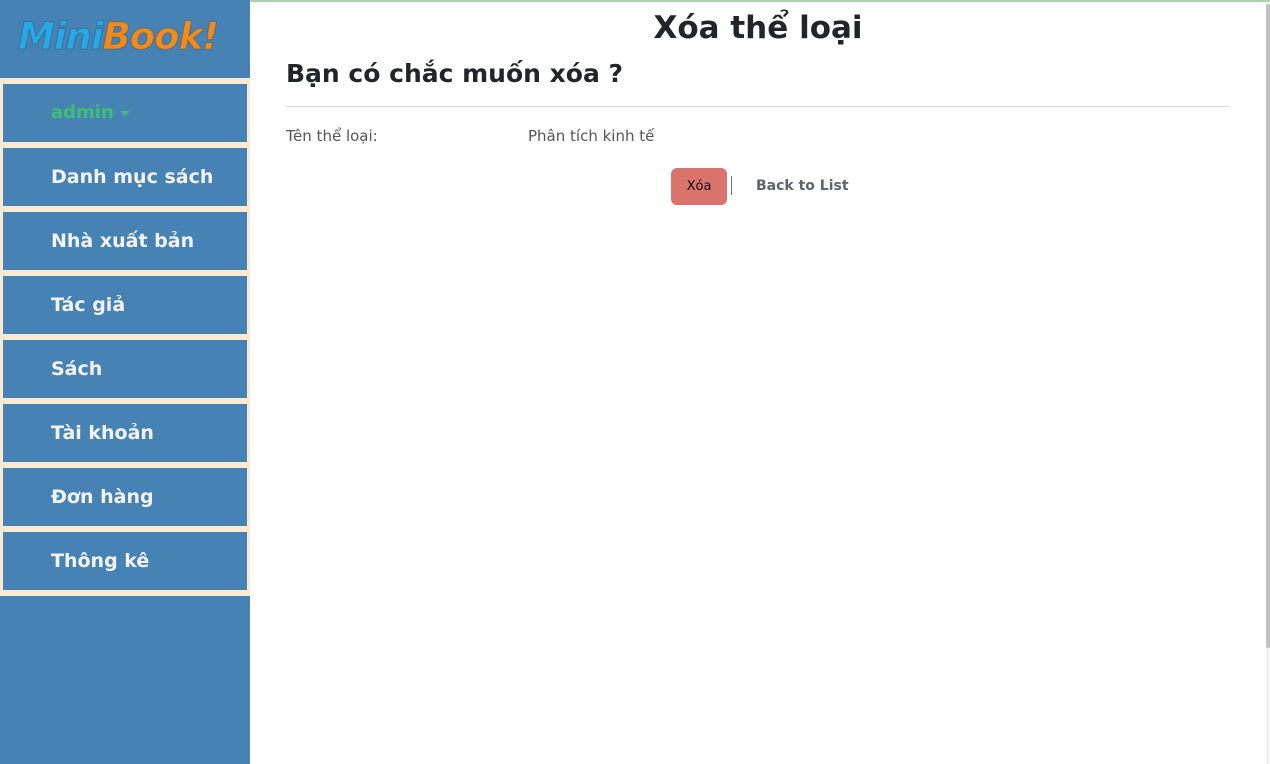 Image resolution: width=1270 pixels, height=764 pixels. I want to click on logo-part-mini: Mini, so click(61, 37).